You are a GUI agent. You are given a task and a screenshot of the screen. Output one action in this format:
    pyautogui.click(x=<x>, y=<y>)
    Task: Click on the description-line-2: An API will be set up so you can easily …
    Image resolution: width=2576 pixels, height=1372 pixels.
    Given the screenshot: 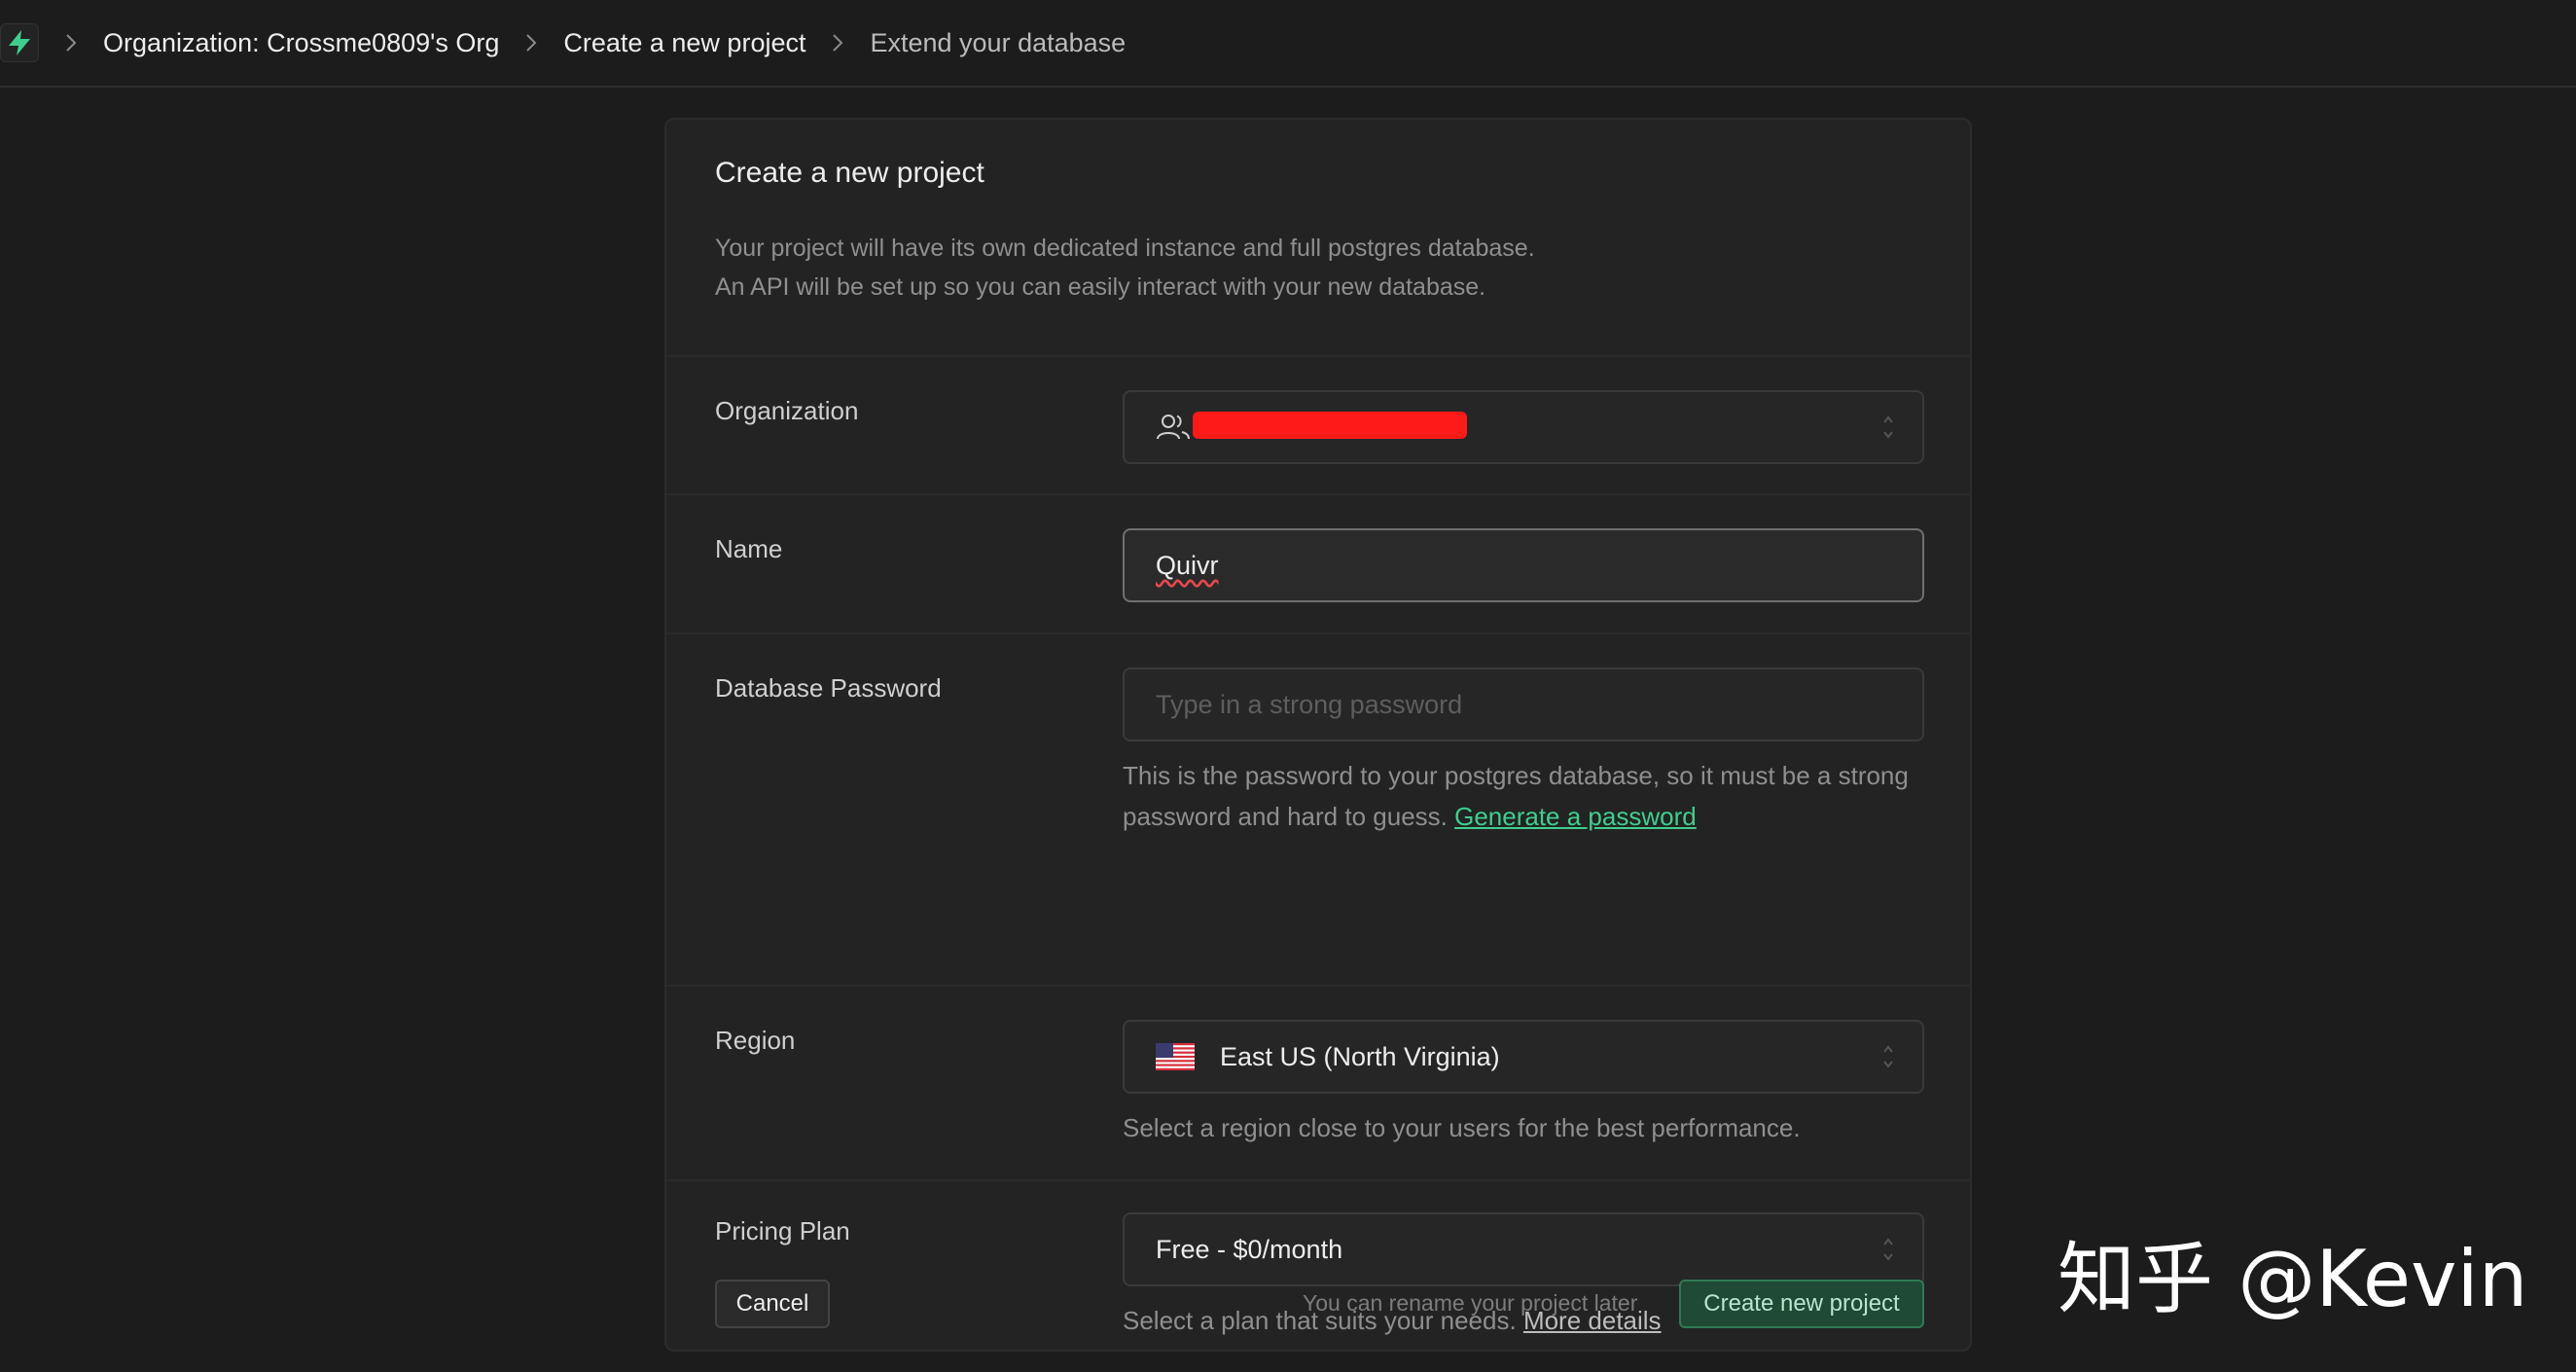 What is the action you would take?
    pyautogui.click(x=1100, y=287)
    